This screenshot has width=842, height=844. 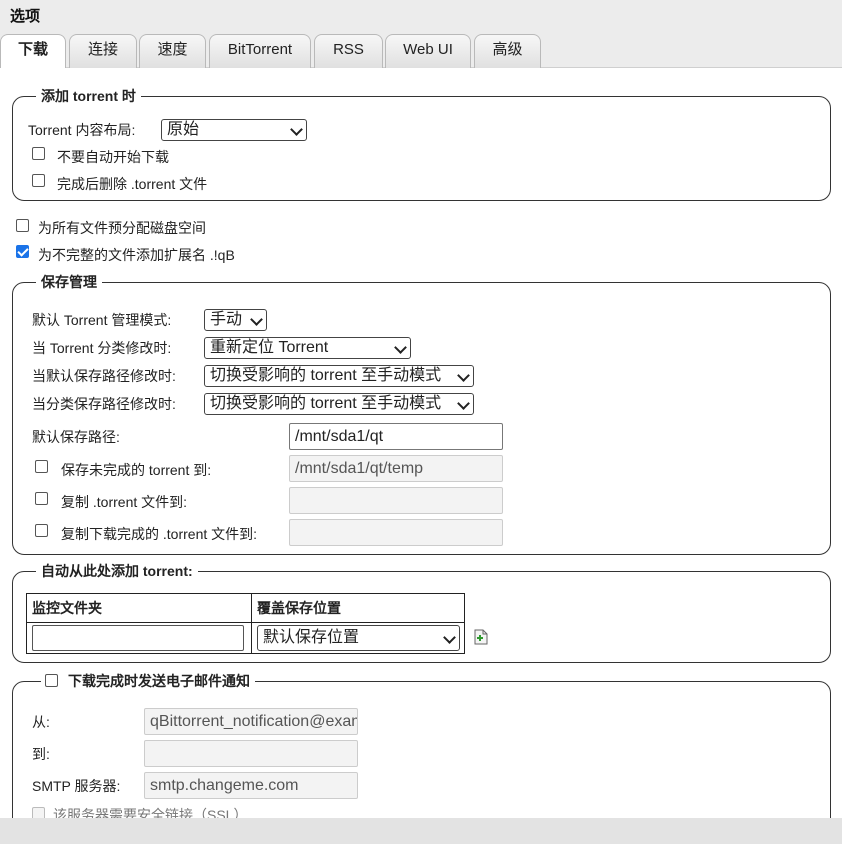 I want to click on watch-folder-input, so click(x=138, y=638).